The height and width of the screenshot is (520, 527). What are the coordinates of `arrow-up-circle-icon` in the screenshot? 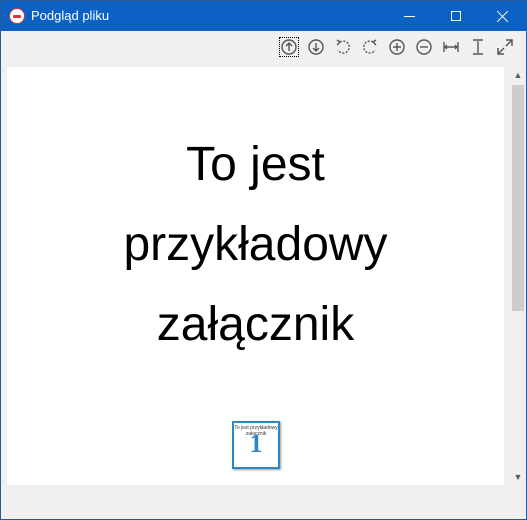 It's located at (289, 47).